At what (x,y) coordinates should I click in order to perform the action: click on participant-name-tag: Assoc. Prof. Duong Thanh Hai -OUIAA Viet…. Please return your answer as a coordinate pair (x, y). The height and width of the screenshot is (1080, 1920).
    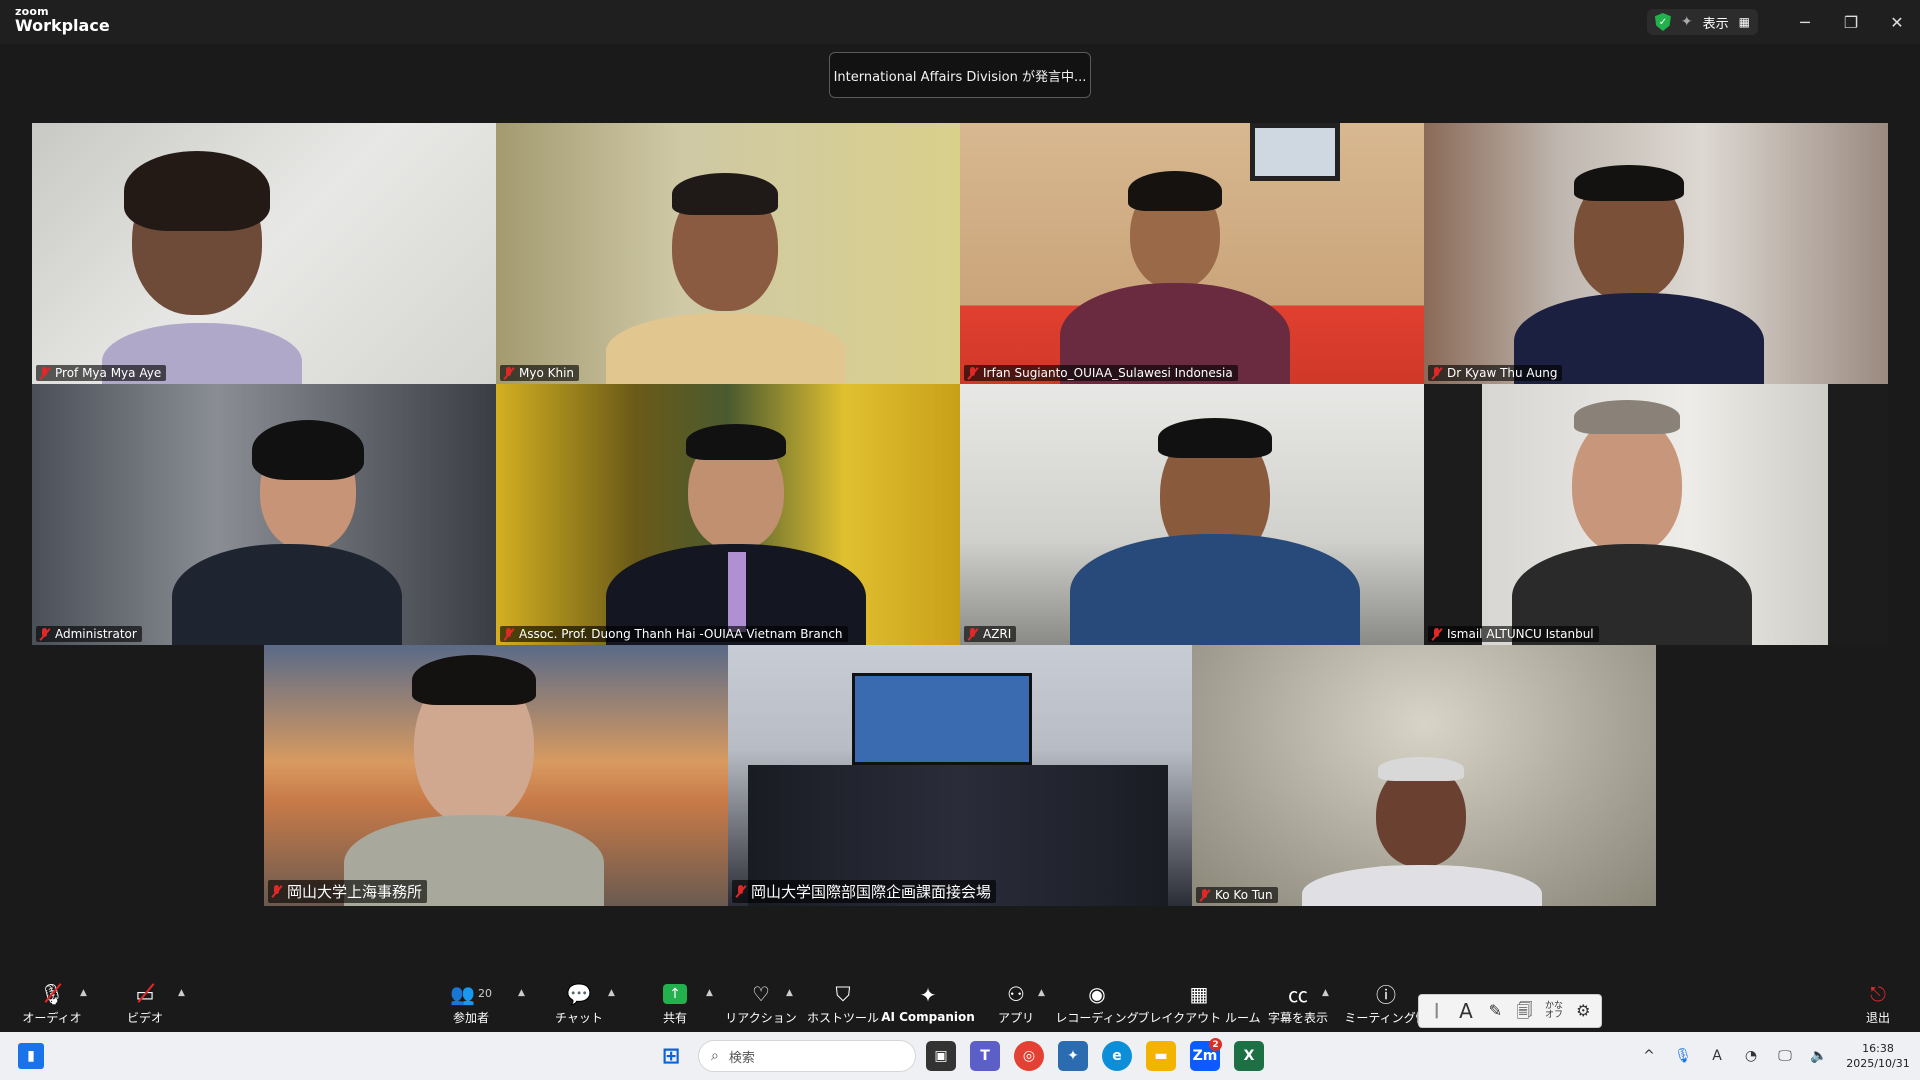
    Looking at the image, I should click on (674, 634).